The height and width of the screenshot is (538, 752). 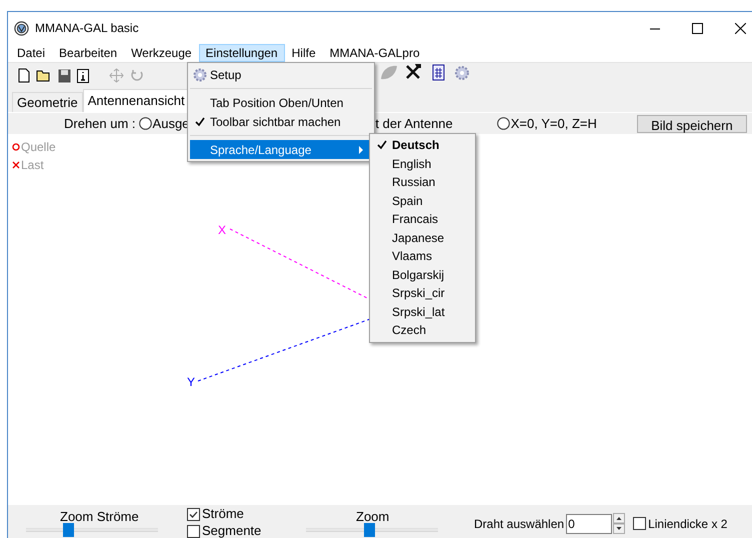 What do you see at coordinates (422, 182) in the screenshot?
I see `menu-item: Russian` at bounding box center [422, 182].